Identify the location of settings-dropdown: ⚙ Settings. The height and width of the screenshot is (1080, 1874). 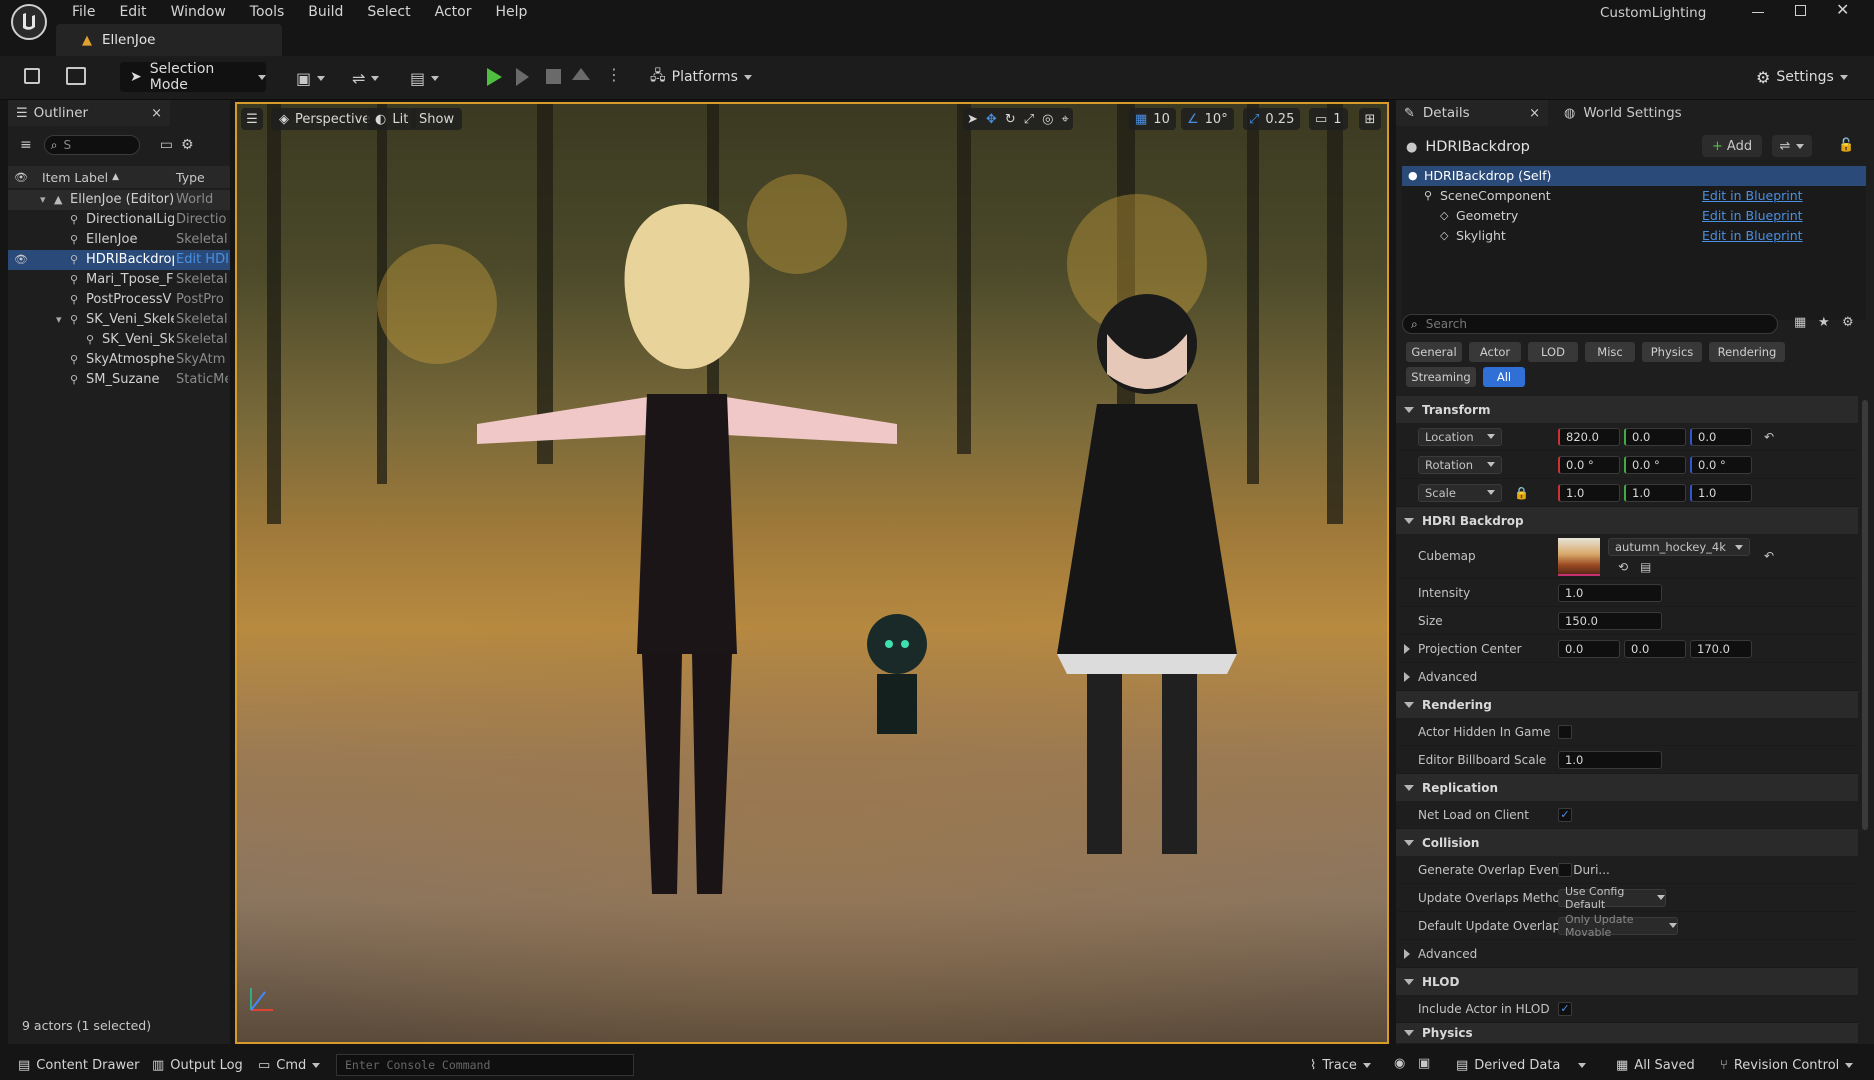
(1811, 77).